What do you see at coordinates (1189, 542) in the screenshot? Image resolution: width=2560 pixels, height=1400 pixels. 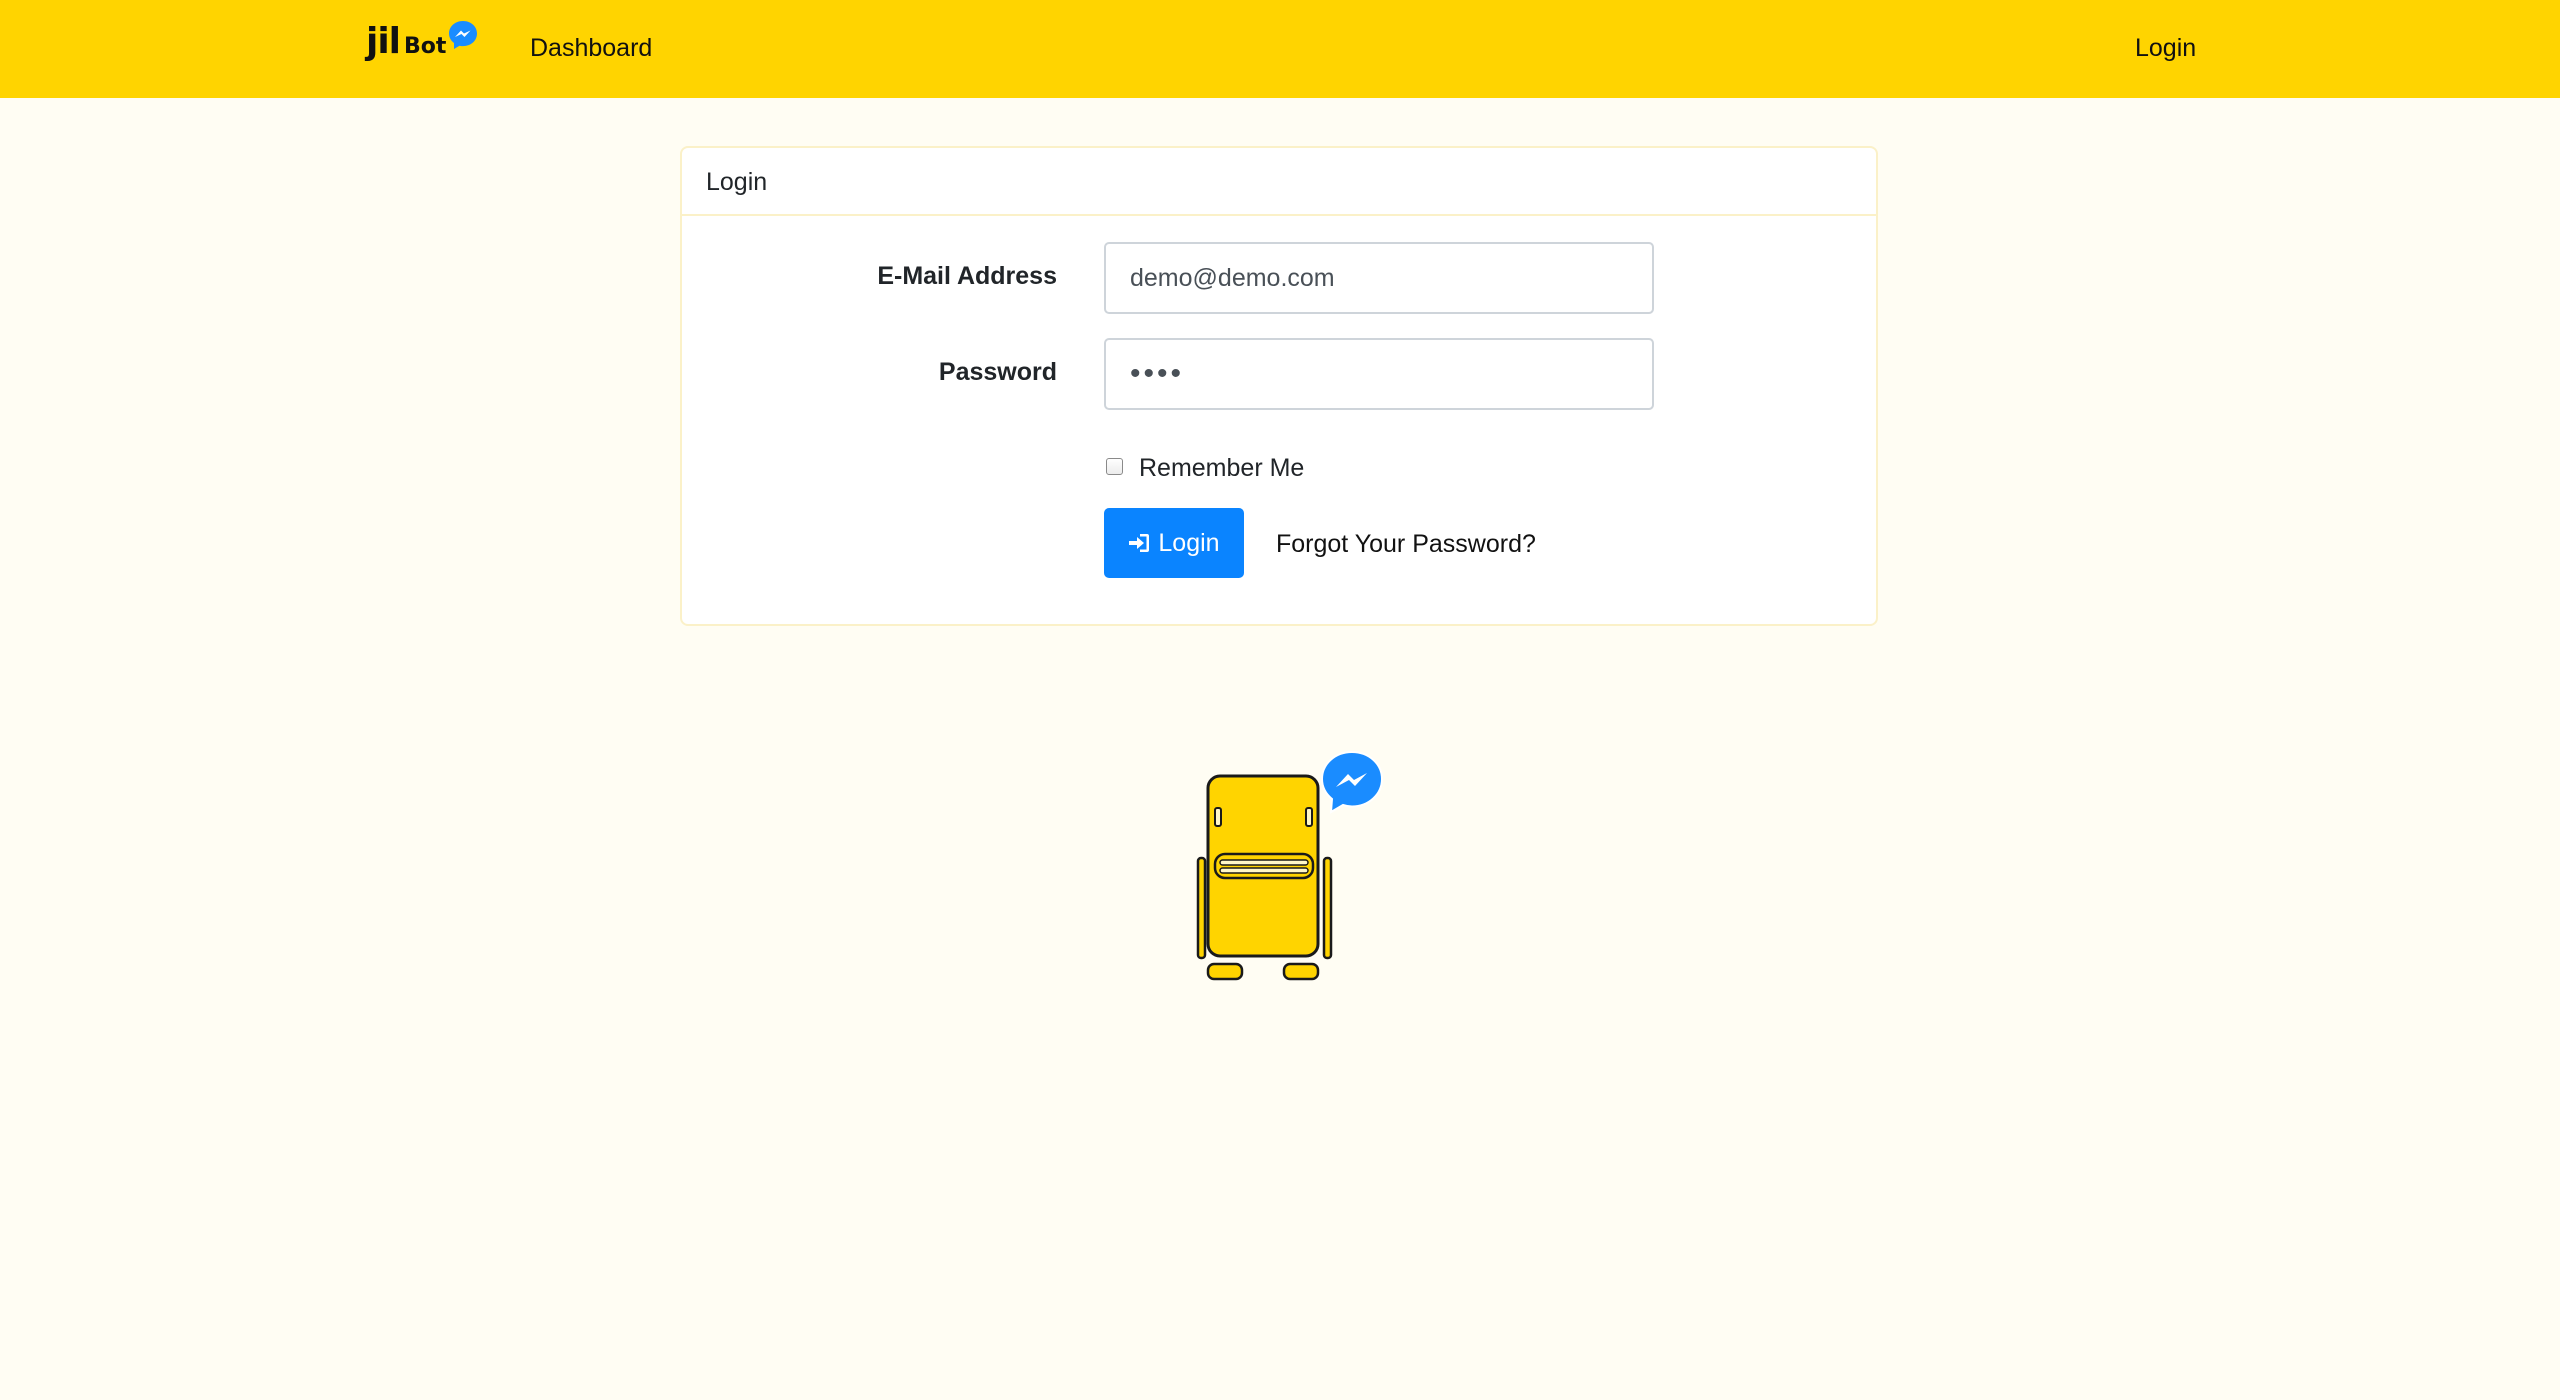 I see `login-button-label: Login` at bounding box center [1189, 542].